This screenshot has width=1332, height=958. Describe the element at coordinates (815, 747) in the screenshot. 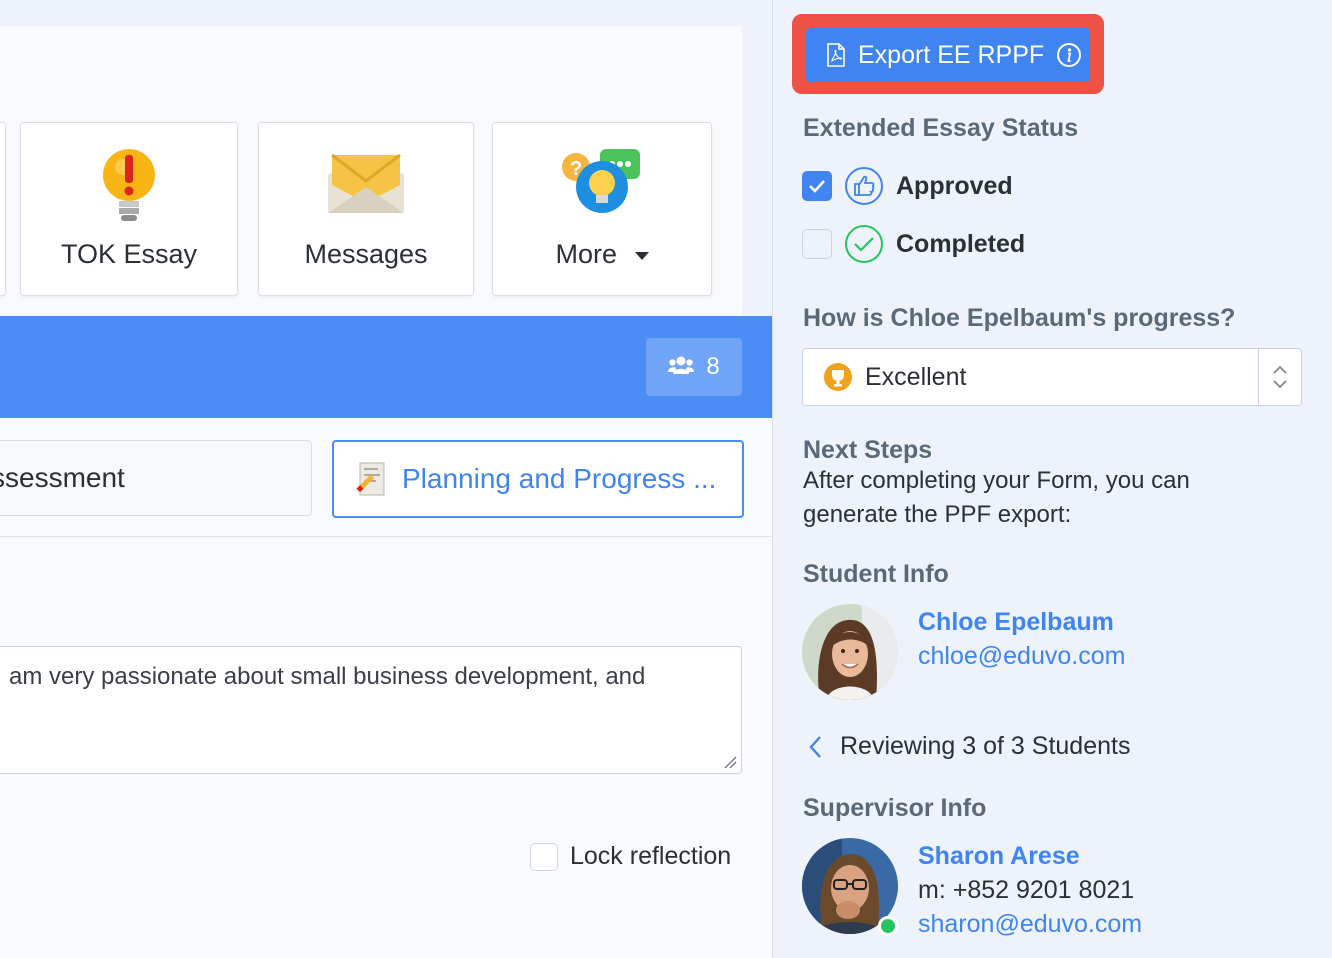

I see `chevron-left-icon` at that location.